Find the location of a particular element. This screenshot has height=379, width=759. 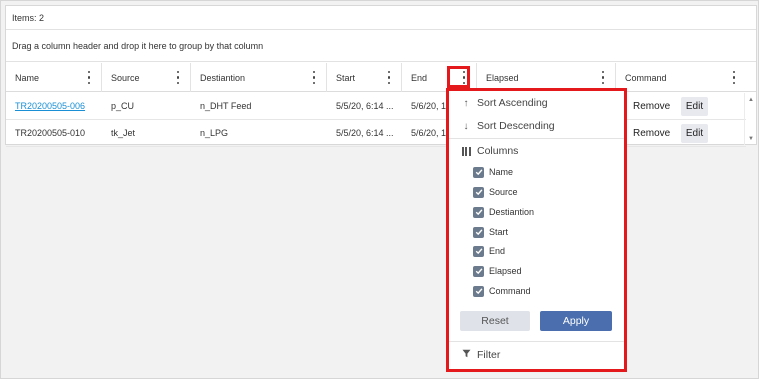

row-destination: n_LPG is located at coordinates (214, 133).